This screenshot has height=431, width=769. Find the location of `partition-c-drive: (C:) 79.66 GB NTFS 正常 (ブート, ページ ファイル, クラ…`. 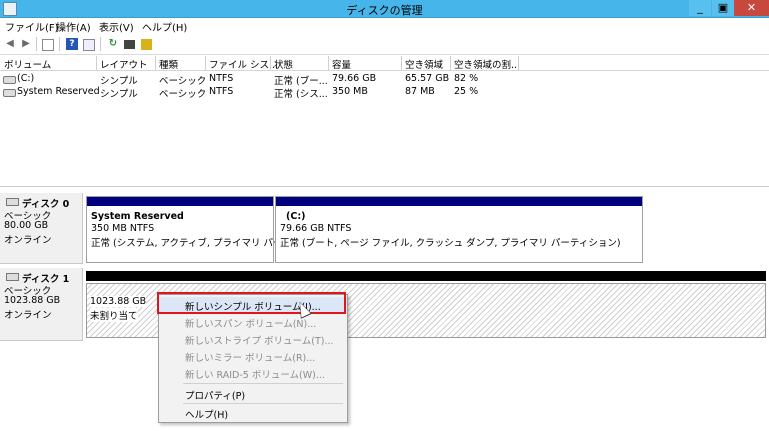

partition-c-drive: (C:) 79.66 GB NTFS 正常 (ブート, ページ ファイル, クラ… is located at coordinates (459, 229).